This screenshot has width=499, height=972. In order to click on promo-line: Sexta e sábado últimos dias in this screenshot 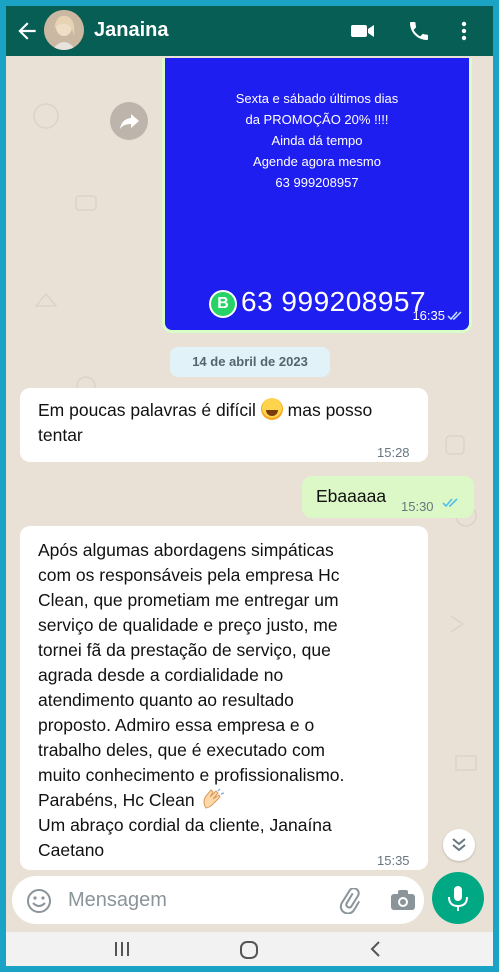, I will do `click(317, 98)`.